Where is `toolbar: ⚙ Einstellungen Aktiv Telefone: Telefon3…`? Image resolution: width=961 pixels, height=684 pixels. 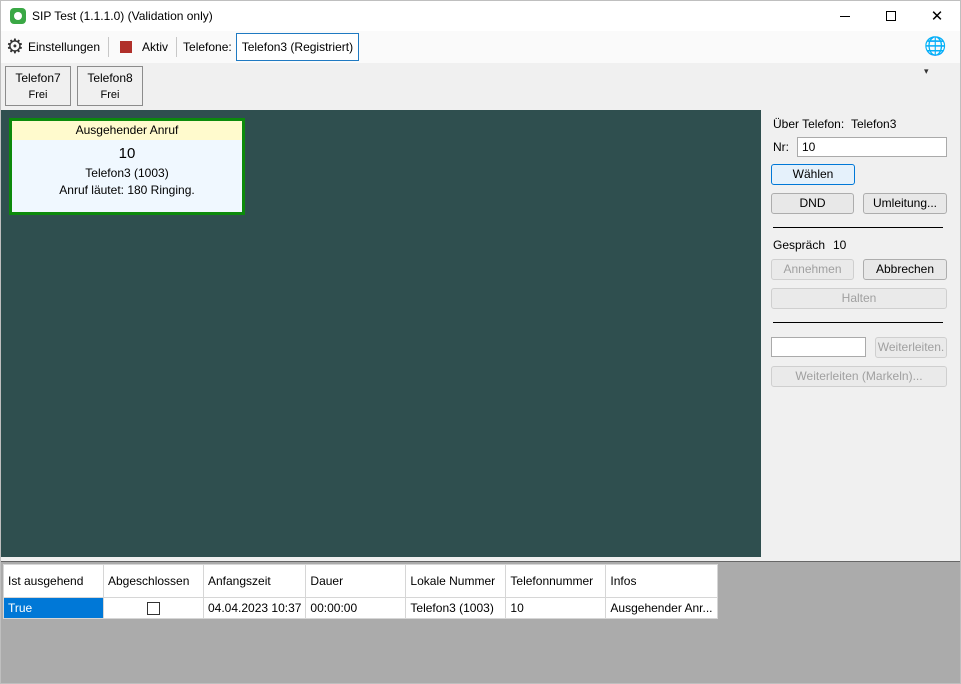 toolbar: ⚙ Einstellungen Aktiv Telefone: Telefon3… is located at coordinates (480, 53).